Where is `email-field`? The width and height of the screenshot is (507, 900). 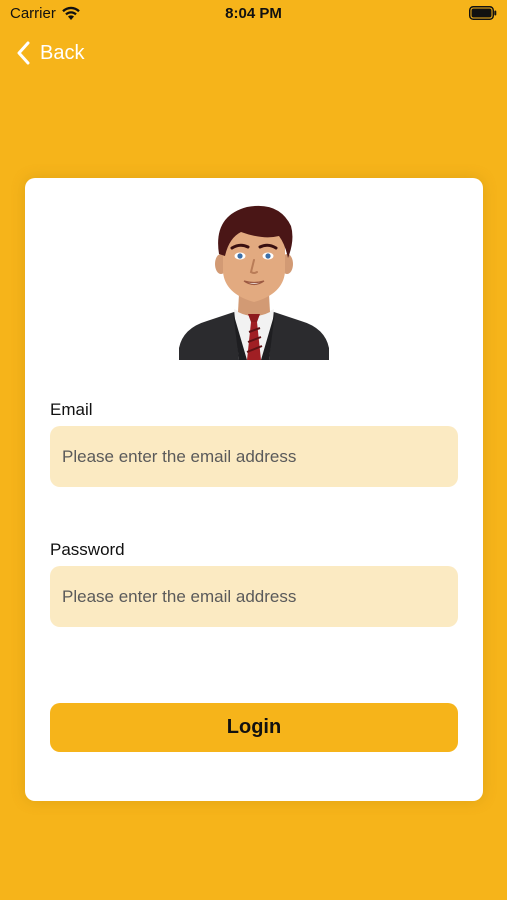 email-field is located at coordinates (254, 456).